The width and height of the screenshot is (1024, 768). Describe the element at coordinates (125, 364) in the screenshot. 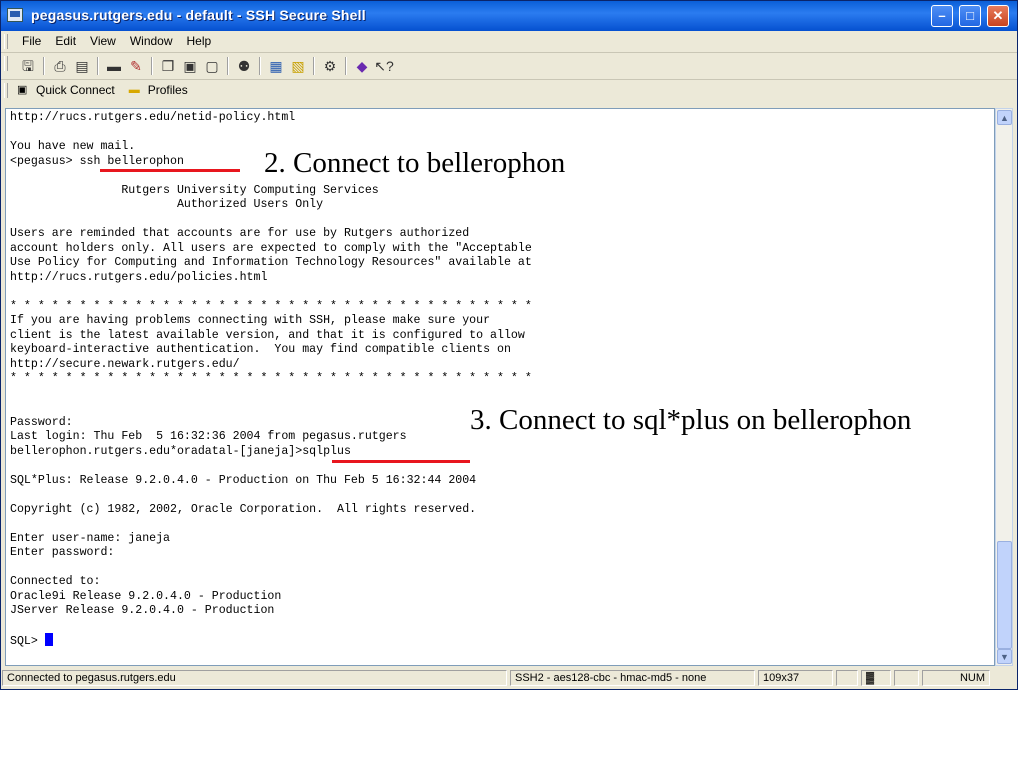

I see `terminal-line: http://secure.newark.rutgers.edu/` at that location.